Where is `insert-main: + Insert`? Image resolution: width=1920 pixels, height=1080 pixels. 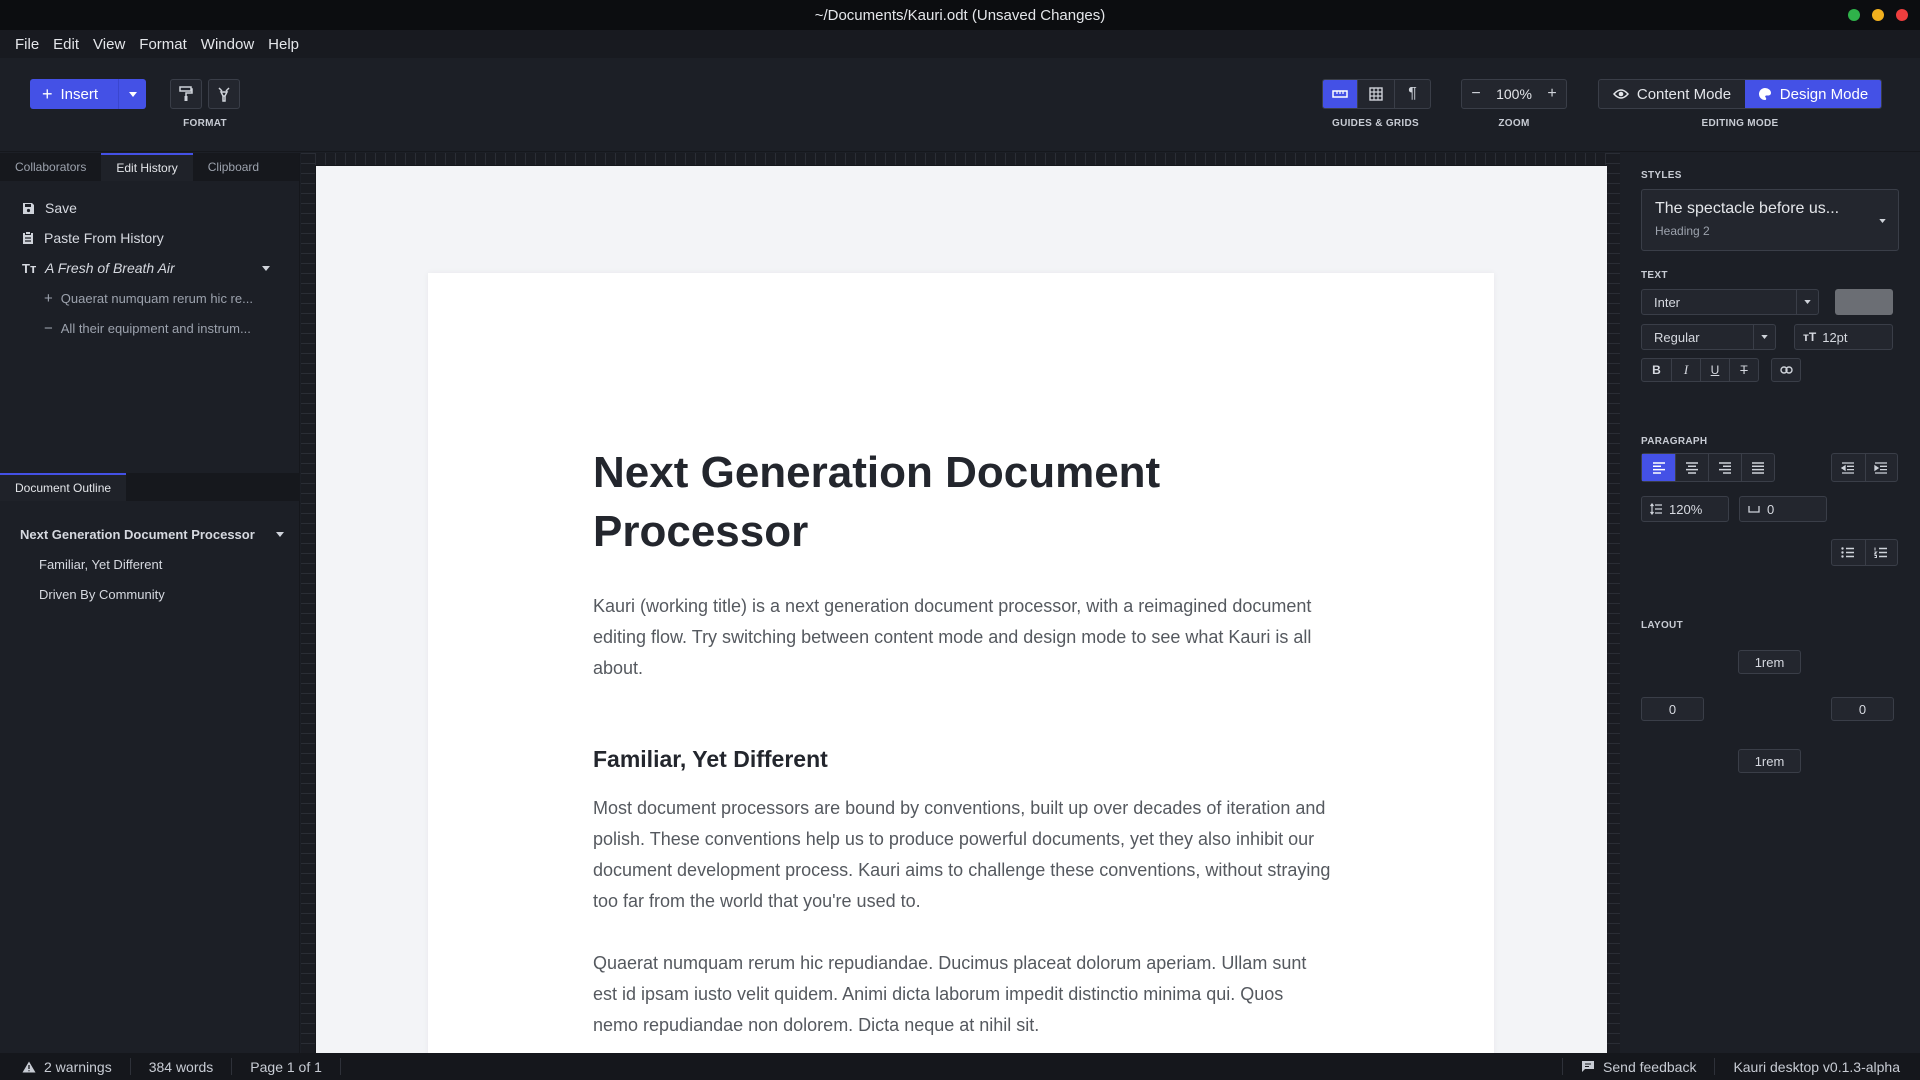
insert-main: + Insert is located at coordinates (74, 94).